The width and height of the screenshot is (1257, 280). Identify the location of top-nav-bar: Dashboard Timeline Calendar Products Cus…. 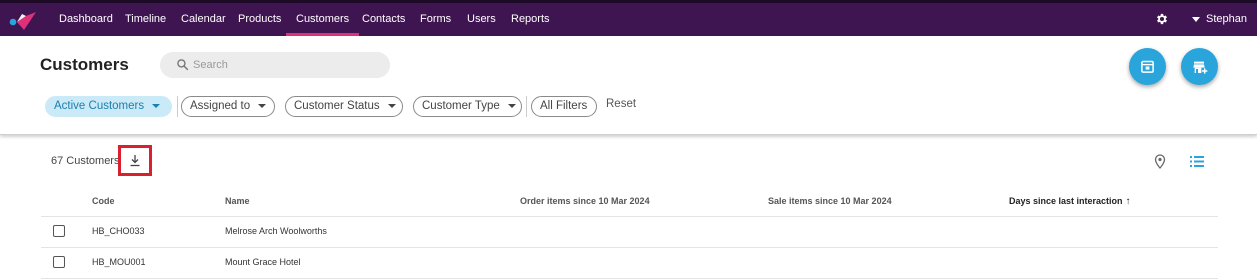
(628, 18).